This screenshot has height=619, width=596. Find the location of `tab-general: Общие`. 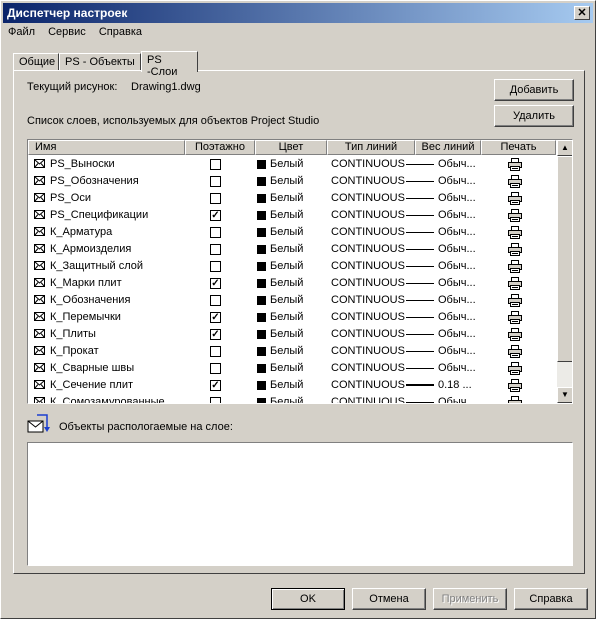

tab-general: Общие is located at coordinates (36, 62).